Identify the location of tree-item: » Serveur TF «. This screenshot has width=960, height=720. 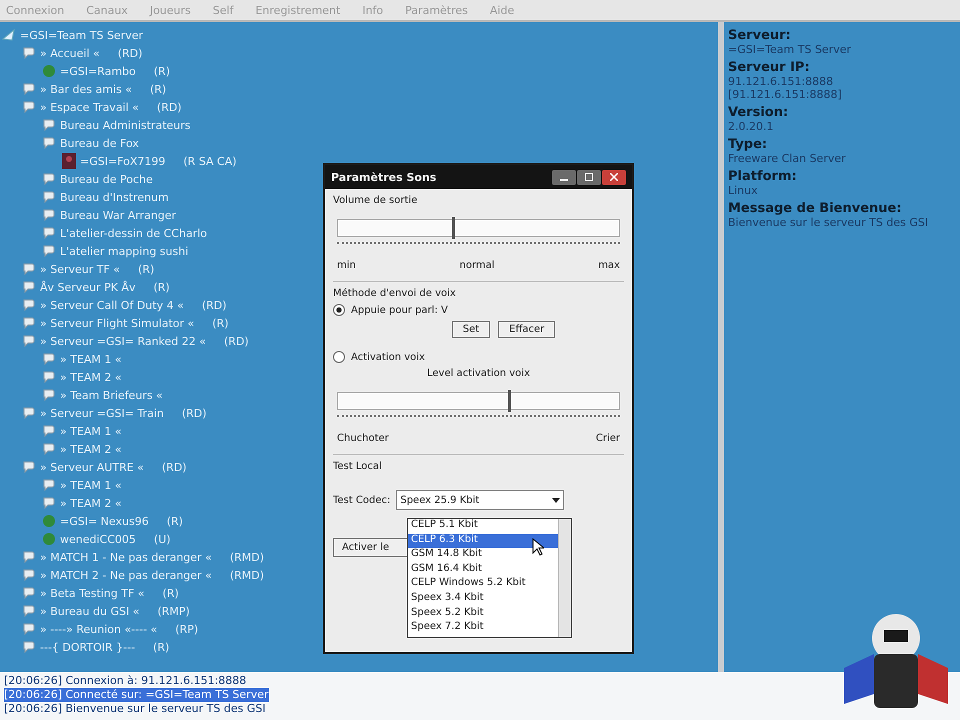
(80, 269).